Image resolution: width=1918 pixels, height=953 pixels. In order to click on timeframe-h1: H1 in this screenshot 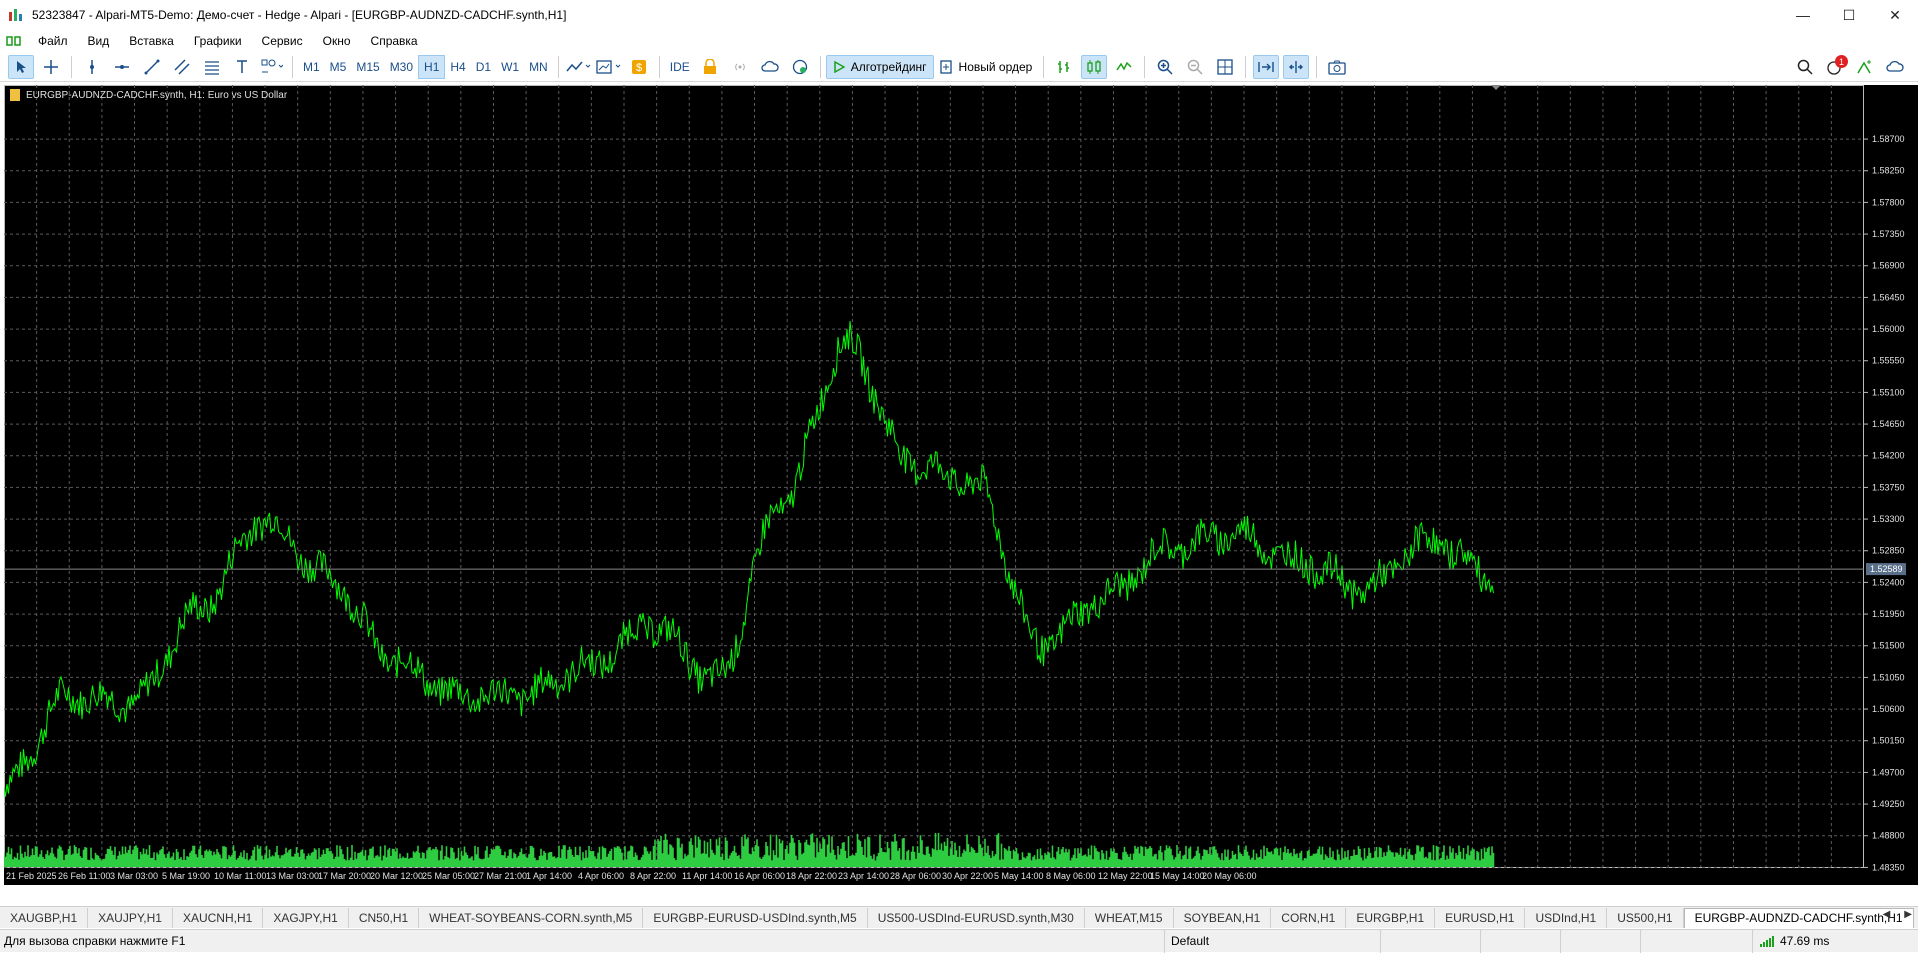, I will do `click(432, 66)`.